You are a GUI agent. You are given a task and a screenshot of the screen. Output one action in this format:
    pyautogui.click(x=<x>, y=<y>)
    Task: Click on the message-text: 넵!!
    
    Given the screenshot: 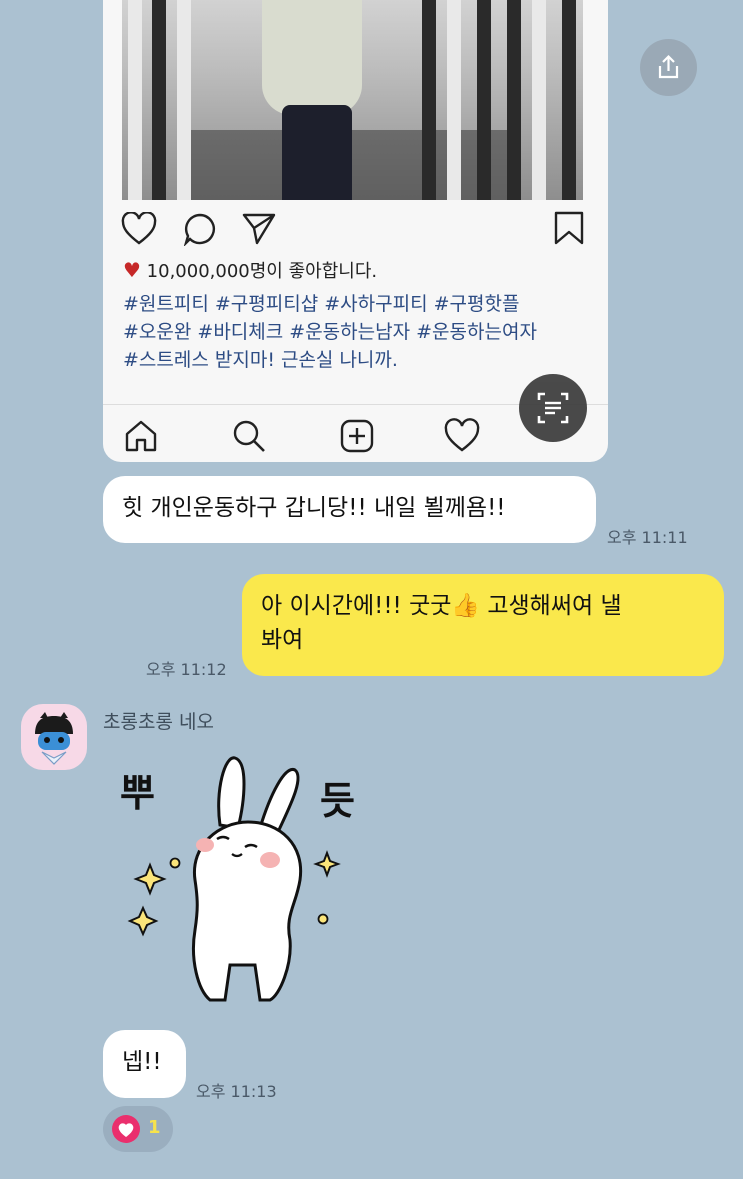 What is the action you would take?
    pyautogui.click(x=142, y=1062)
    